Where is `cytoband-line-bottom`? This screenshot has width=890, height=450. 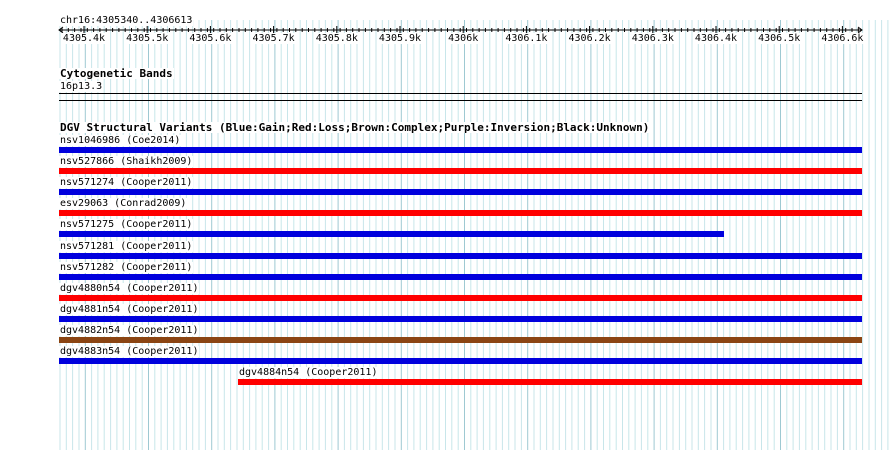 cytoband-line-bottom is located at coordinates (460, 100).